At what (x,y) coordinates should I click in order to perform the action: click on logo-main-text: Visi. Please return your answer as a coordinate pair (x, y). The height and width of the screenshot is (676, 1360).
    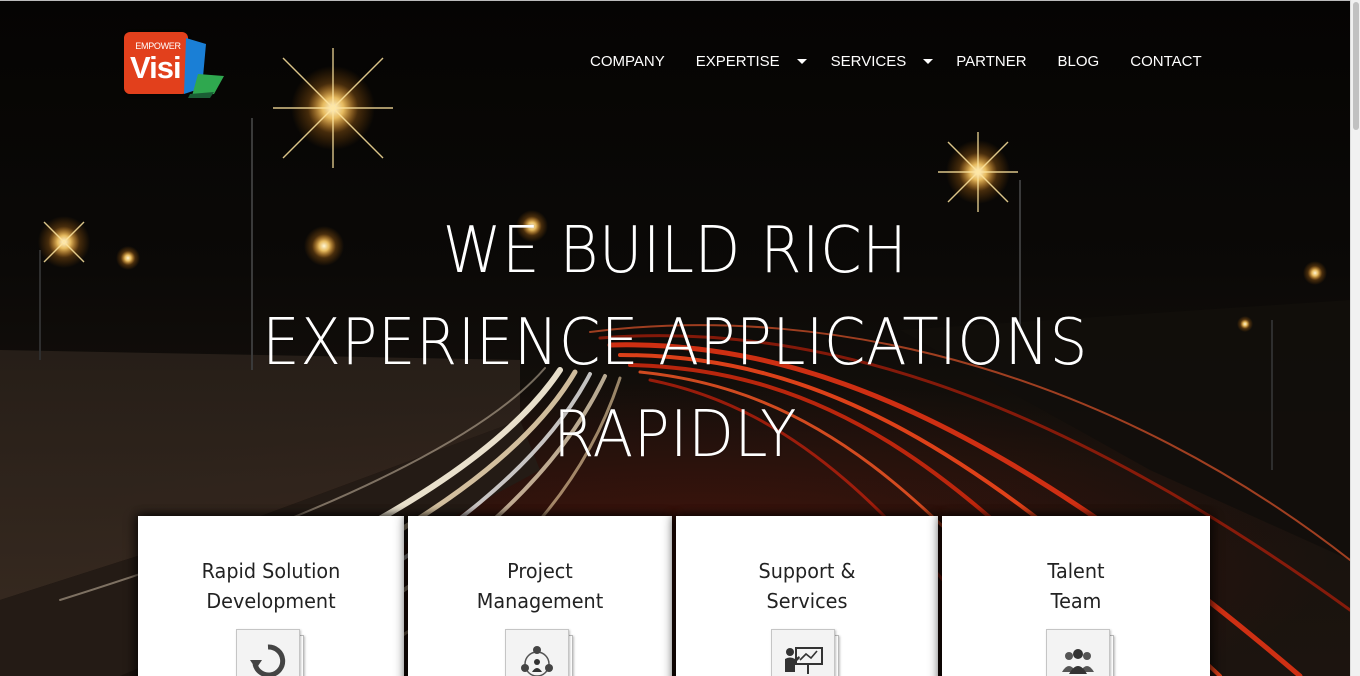
    Looking at the image, I should click on (156, 67).